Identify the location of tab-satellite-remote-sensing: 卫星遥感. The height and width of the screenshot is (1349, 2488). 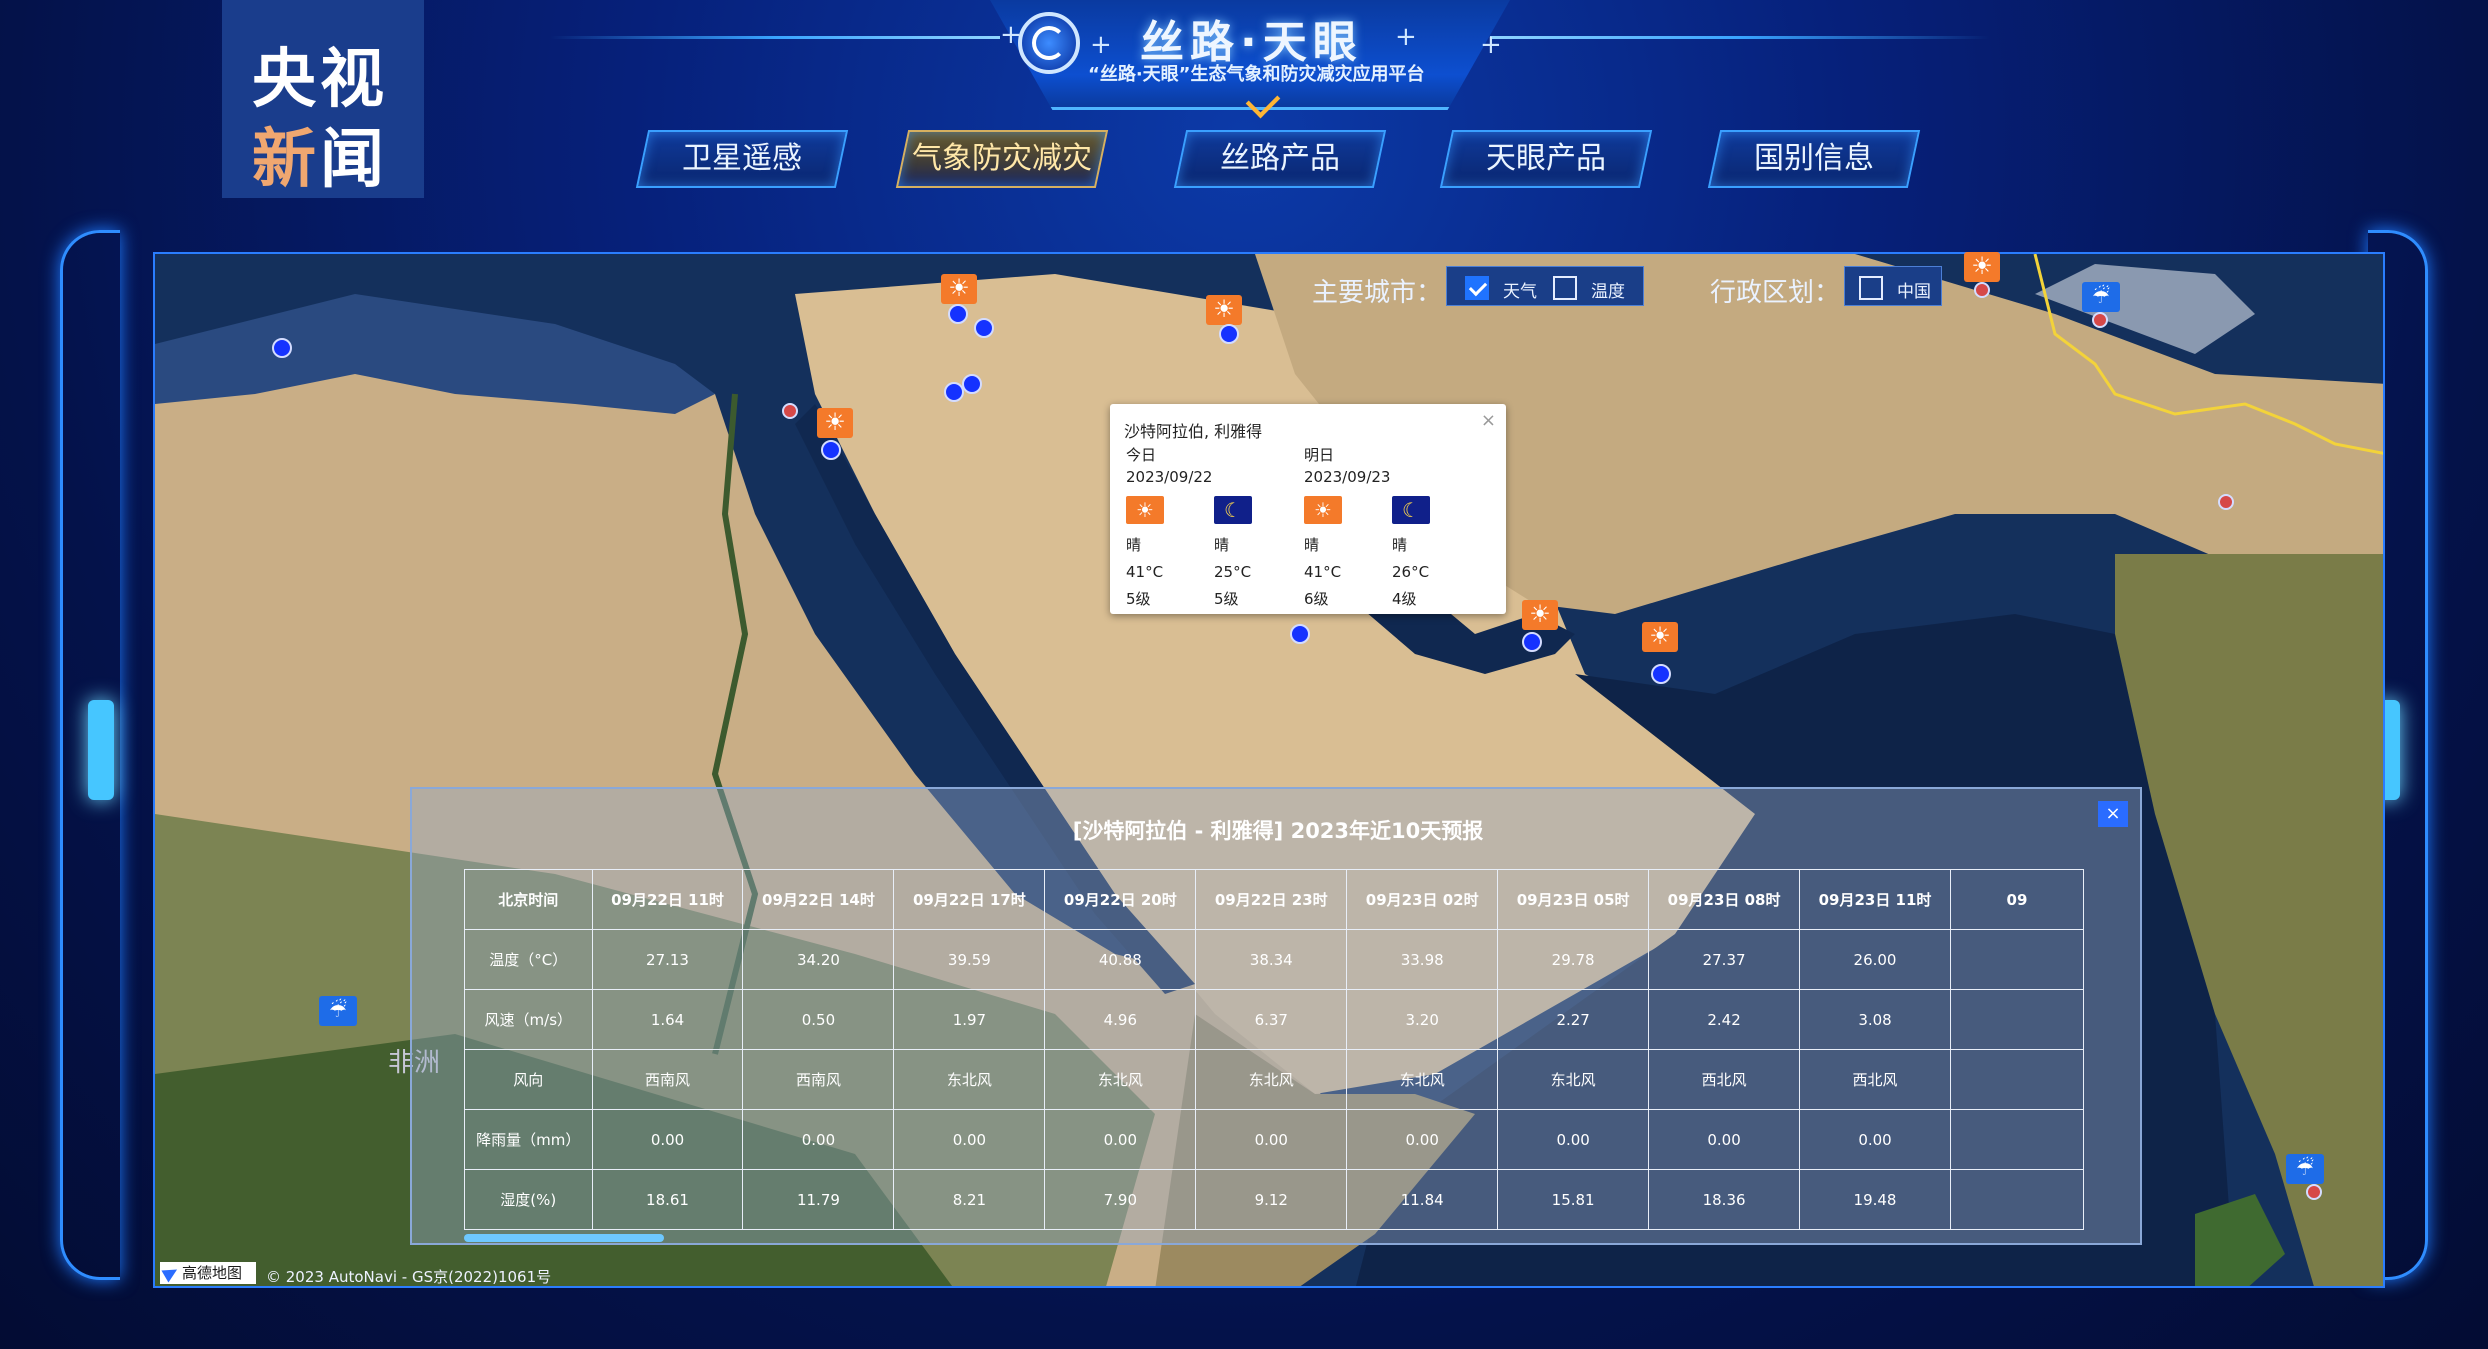
(742, 159).